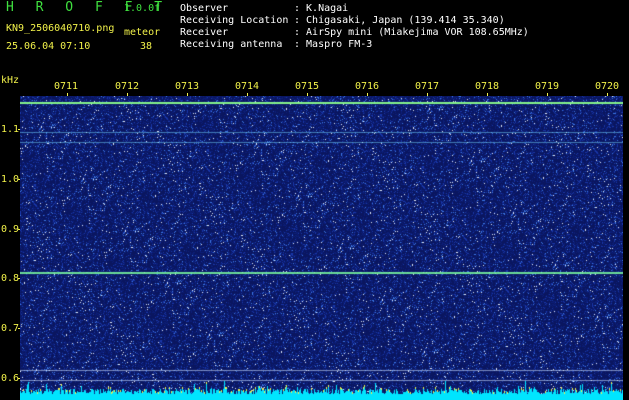 This screenshot has width=629, height=400. Describe the element at coordinates (487, 86) in the screenshot. I see `x-tick-label: 0718` at that location.